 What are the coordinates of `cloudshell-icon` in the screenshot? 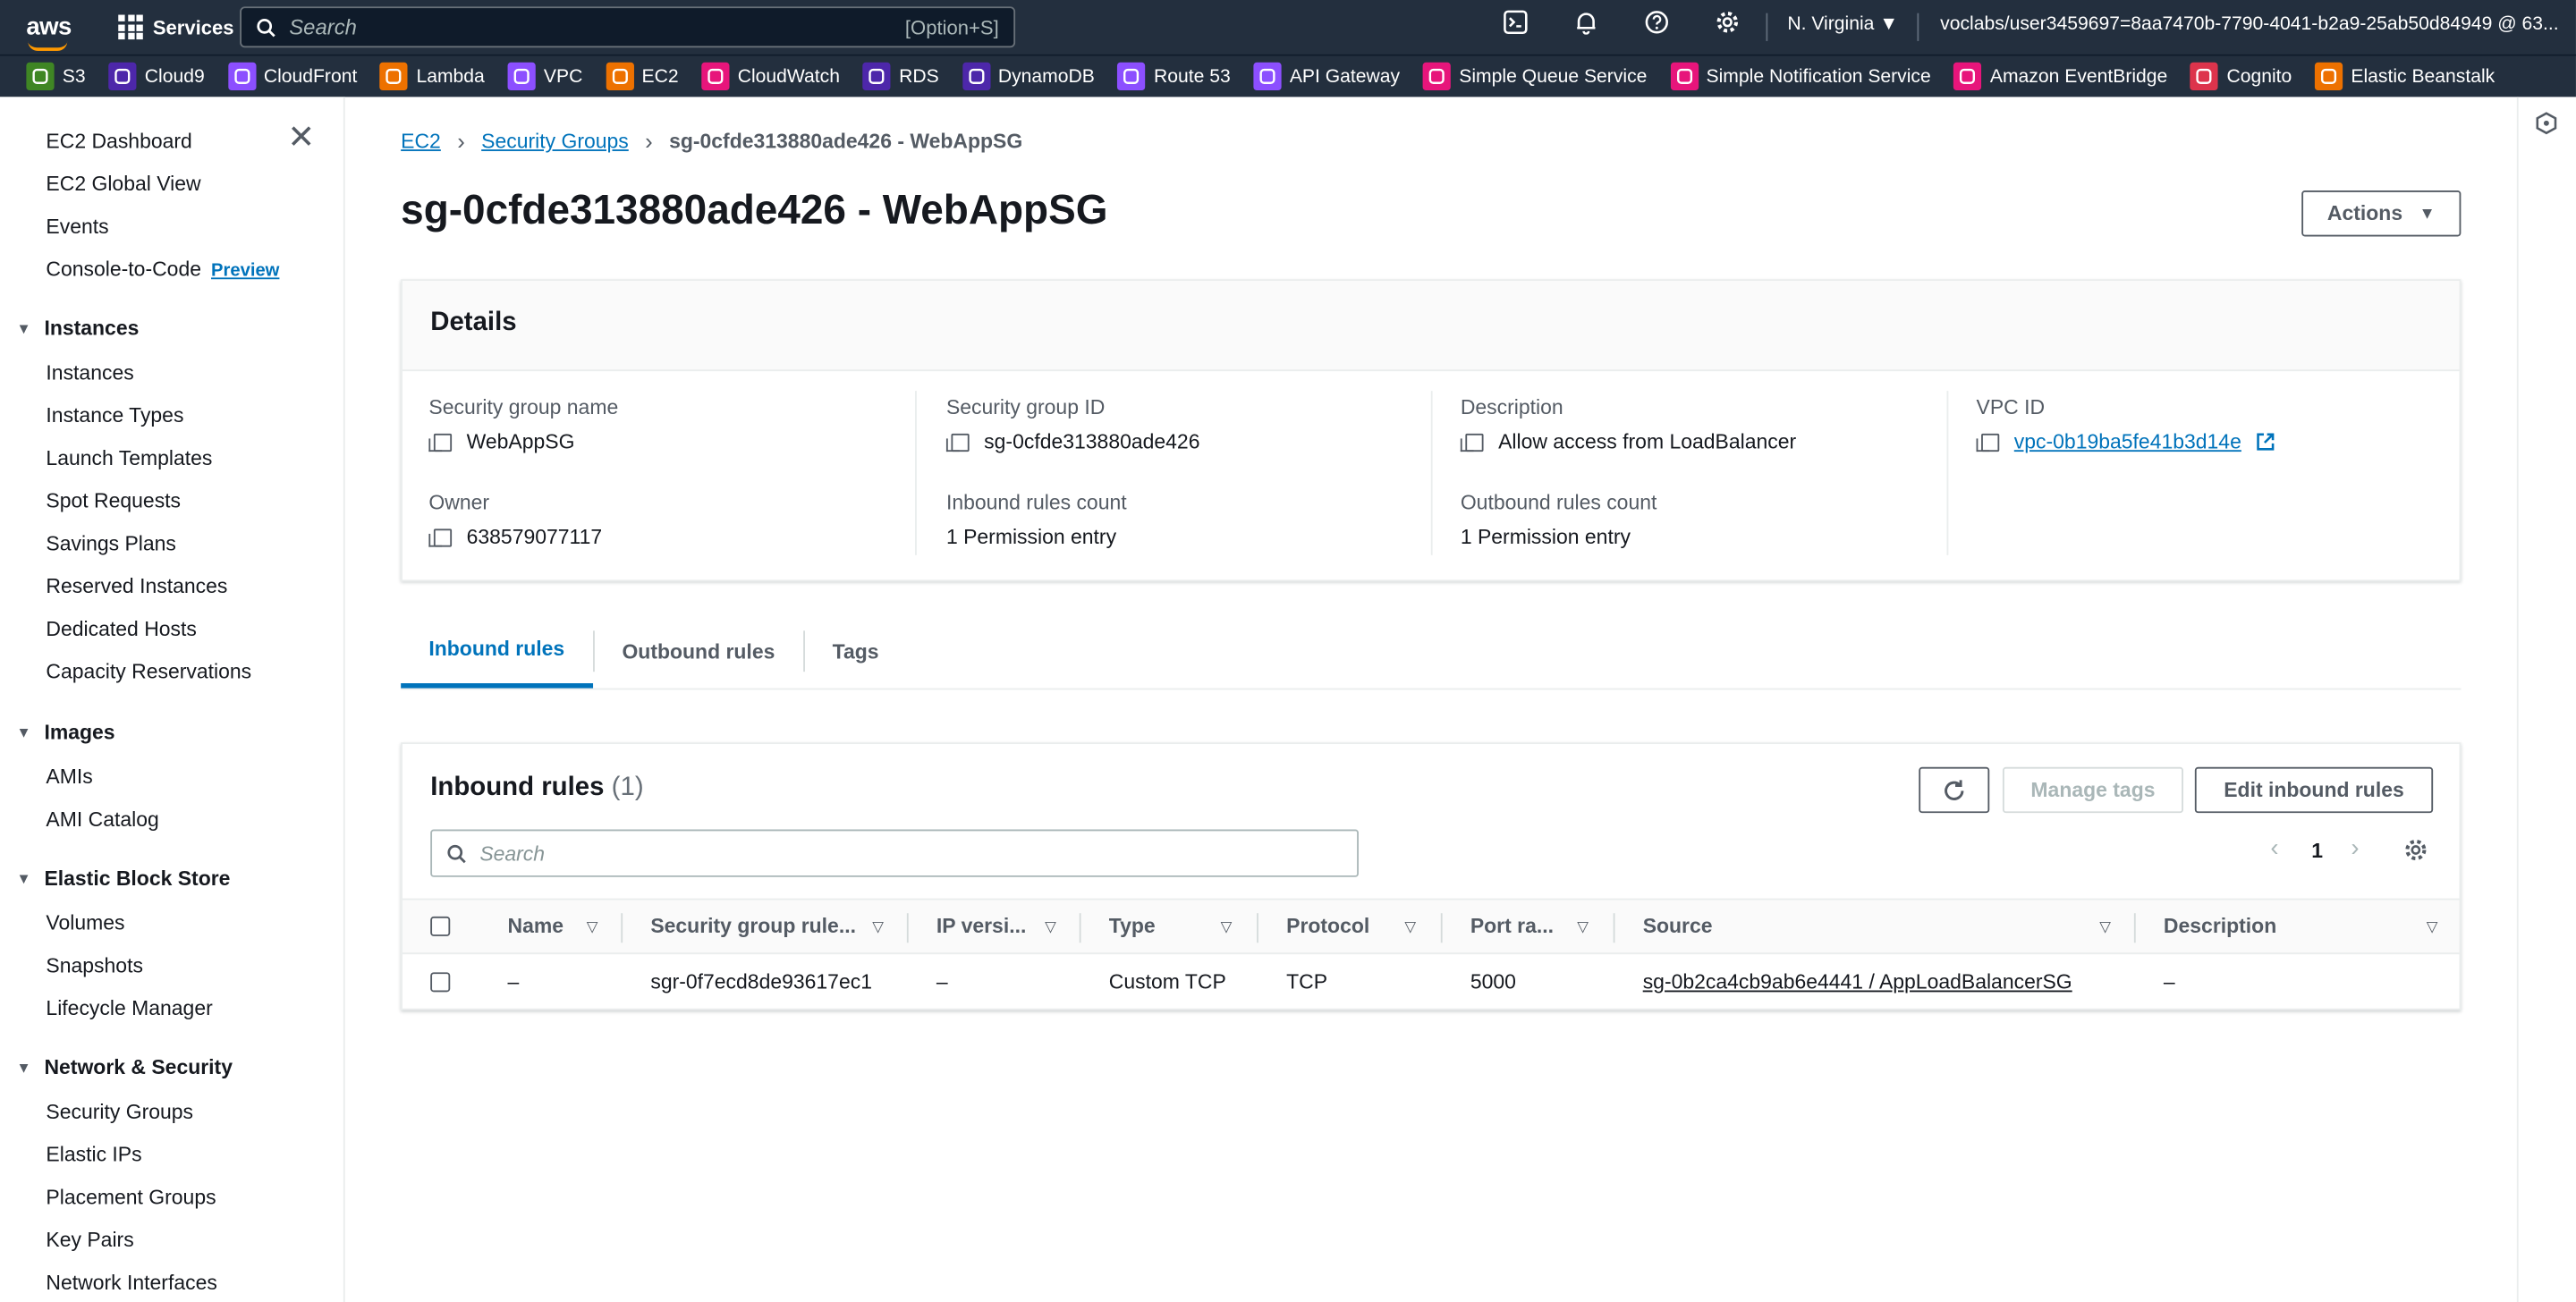 It's located at (1515, 27).